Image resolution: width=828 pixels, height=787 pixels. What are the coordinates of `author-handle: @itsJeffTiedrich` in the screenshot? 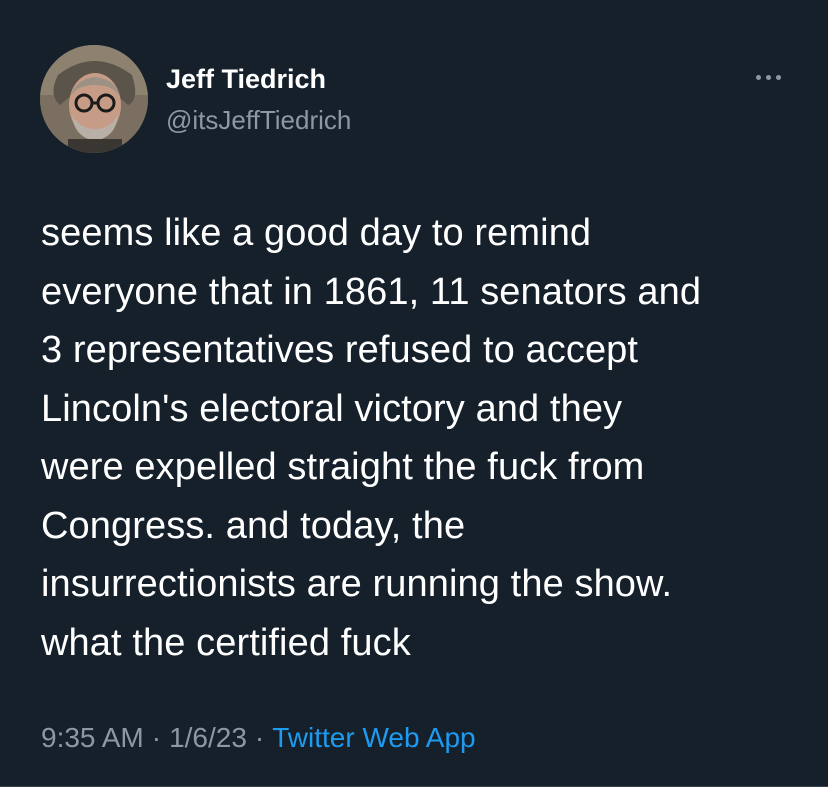 It's located at (258, 120).